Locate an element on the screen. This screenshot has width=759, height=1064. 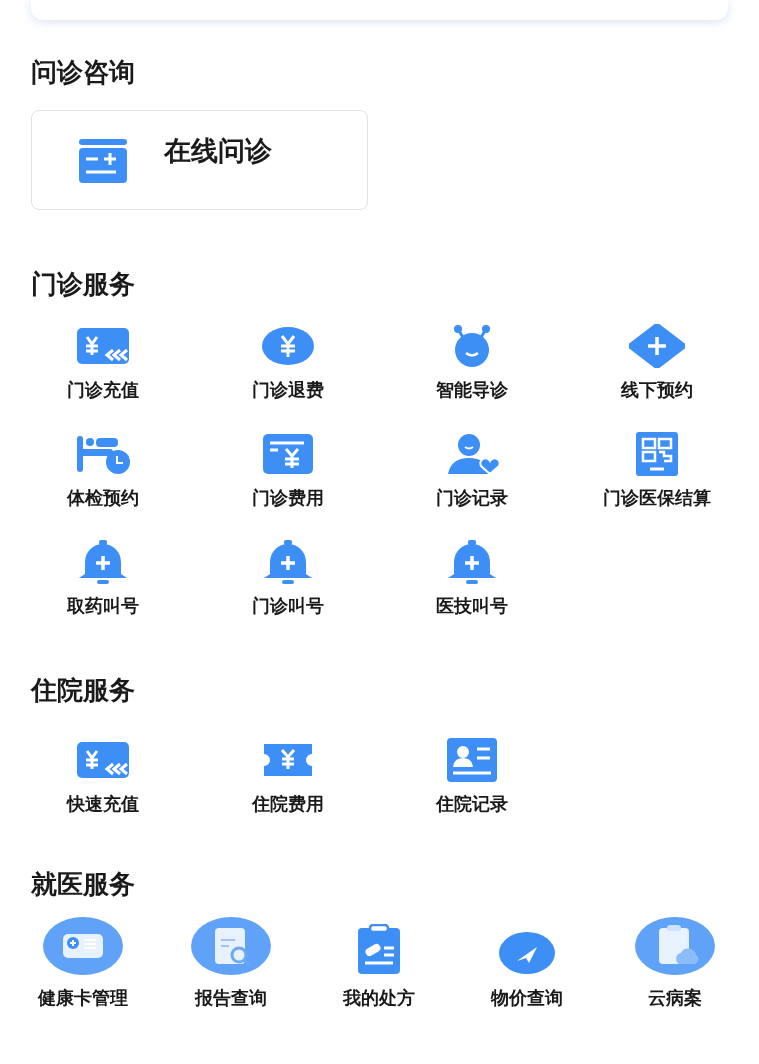
consult-card: 在线问诊 is located at coordinates (199, 160).